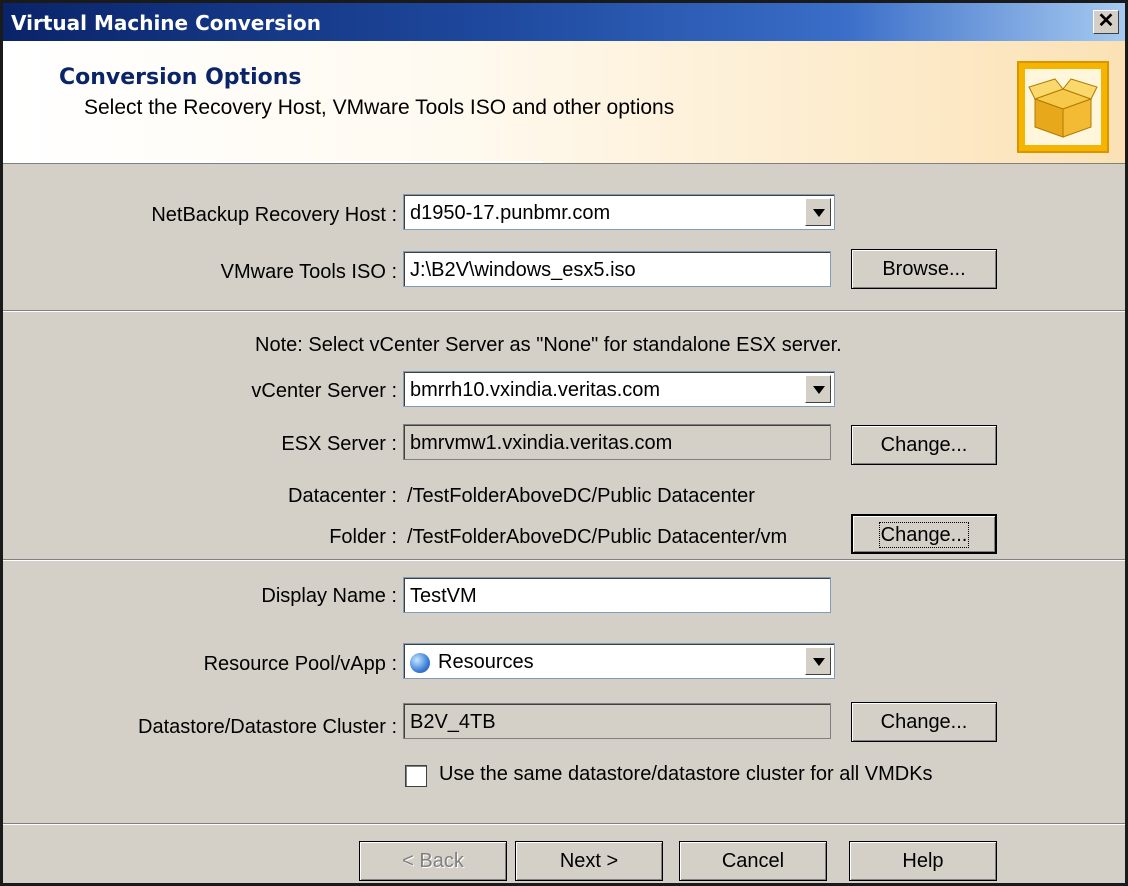 The height and width of the screenshot is (886, 1128). Describe the element at coordinates (541, 443) in the screenshot. I see `esx-value: bmrvmw1.vxindia.veritas.com` at that location.